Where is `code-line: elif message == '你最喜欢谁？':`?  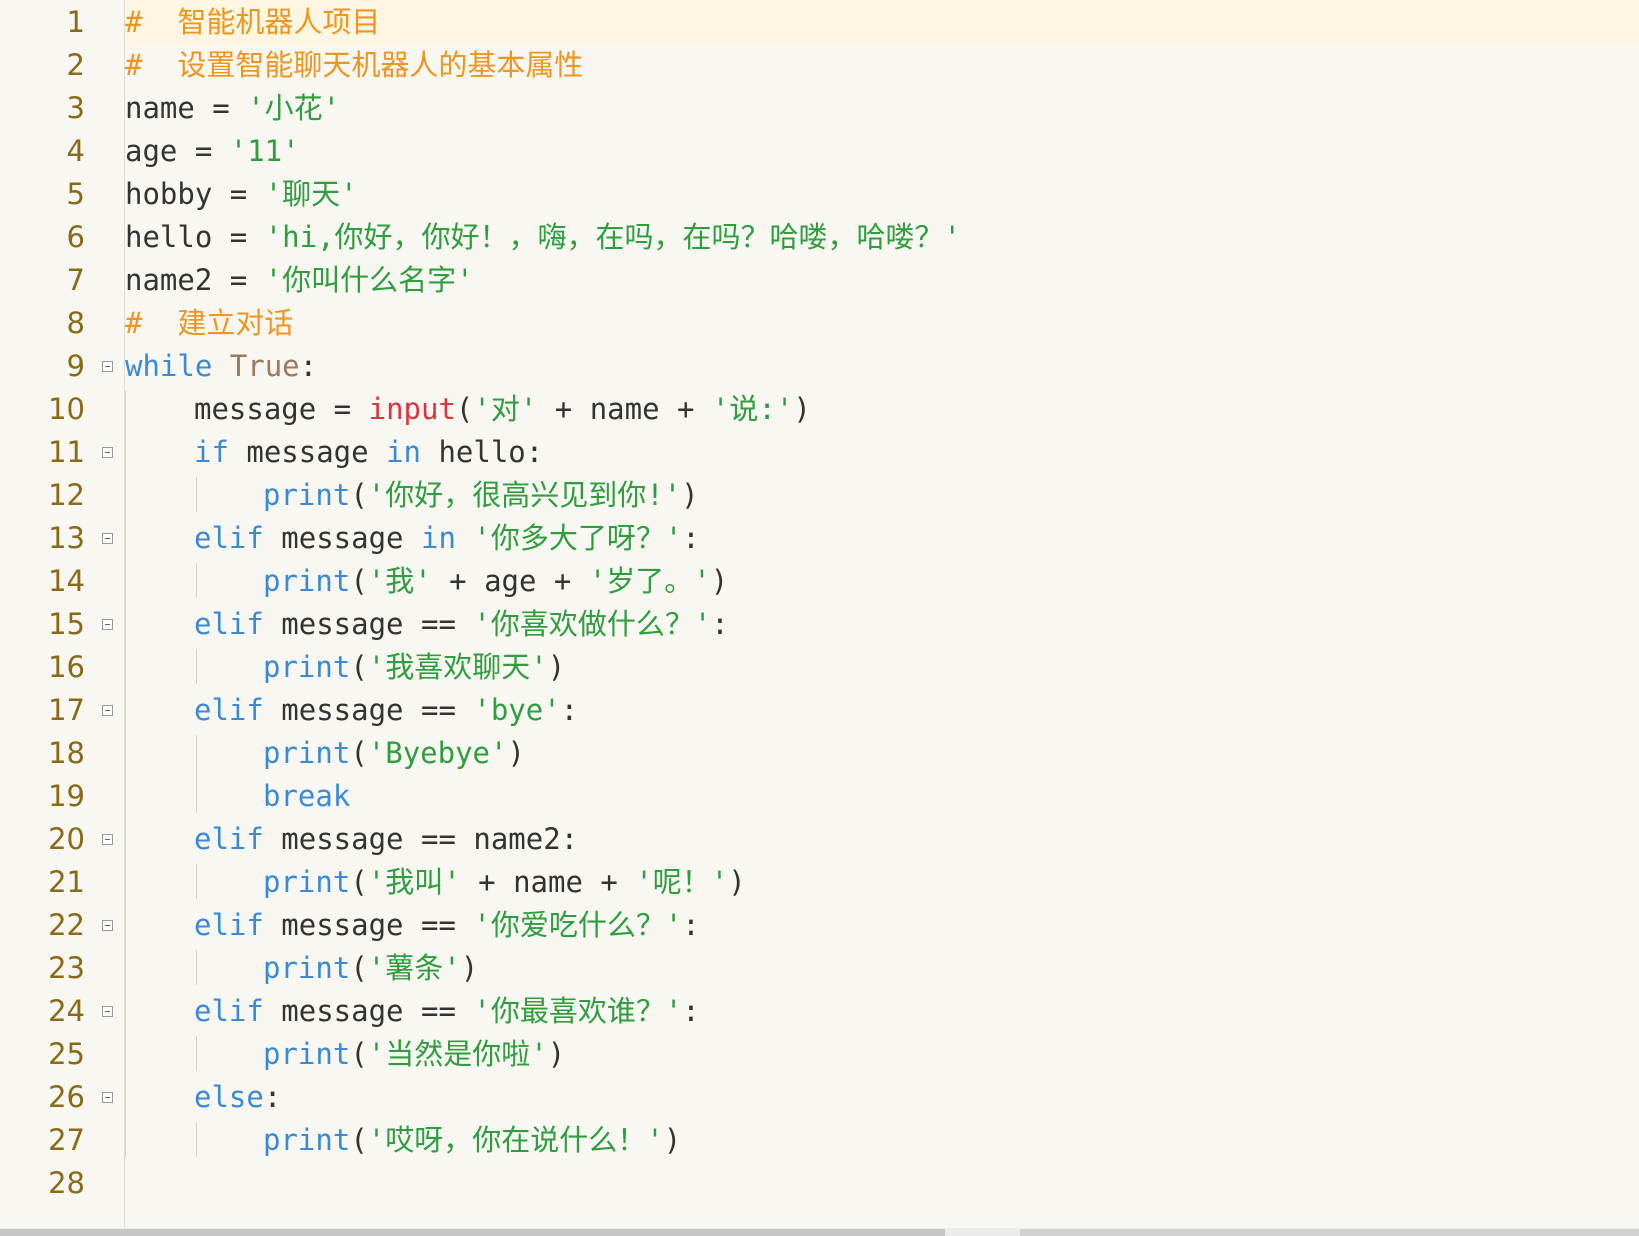 code-line: elif message == '你最喜欢谁？': is located at coordinates (412, 1011).